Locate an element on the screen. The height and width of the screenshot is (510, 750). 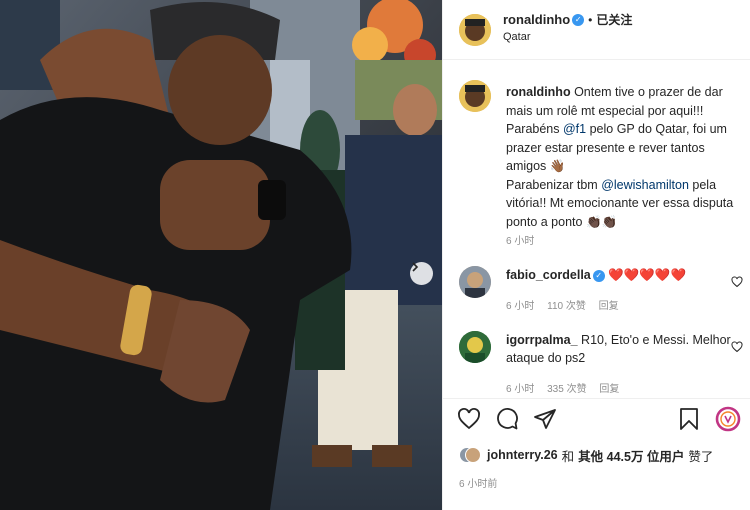
caption-segment: Parabenizar tbm is located at coordinates (552, 184).